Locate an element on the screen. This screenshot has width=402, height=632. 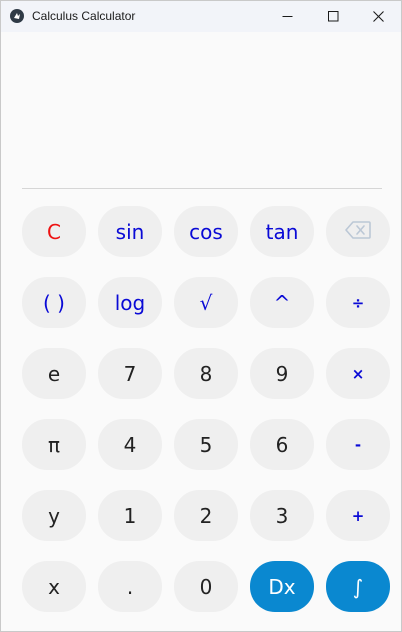
close-icon is located at coordinates (378, 16).